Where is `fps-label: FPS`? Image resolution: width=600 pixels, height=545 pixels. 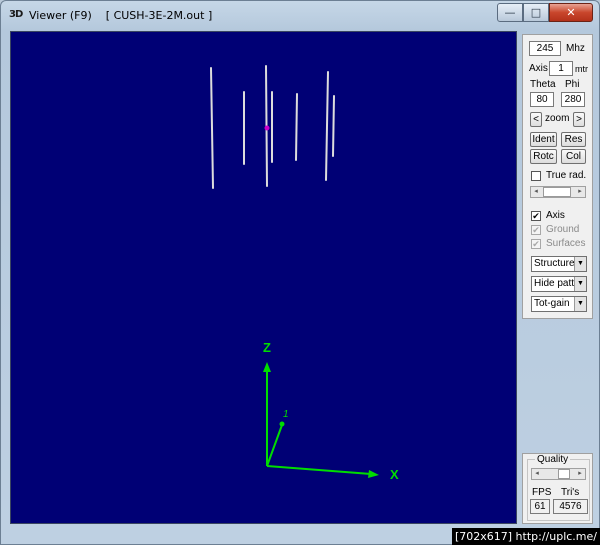
fps-label: FPS is located at coordinates (542, 492).